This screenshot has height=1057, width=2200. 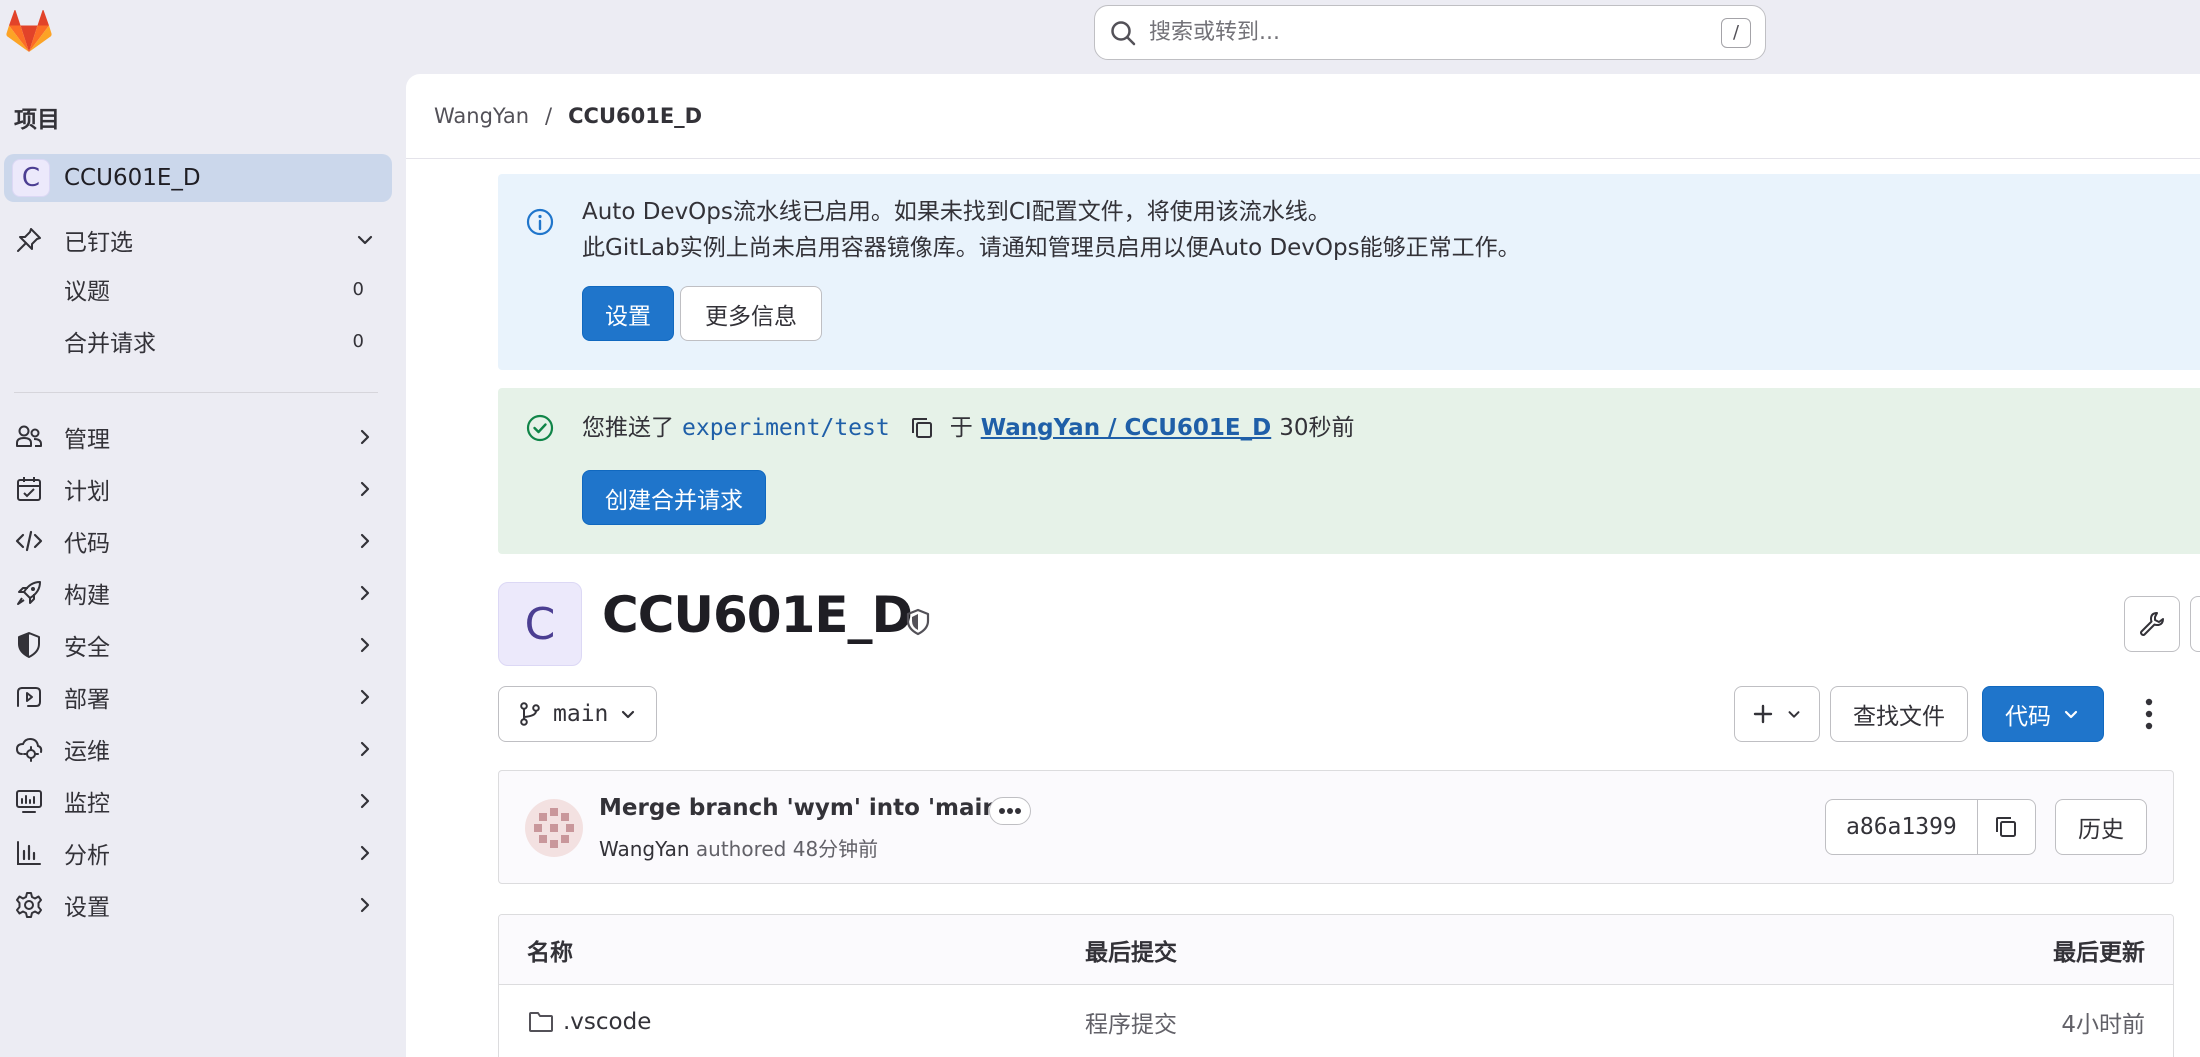 What do you see at coordinates (198, 341) in the screenshot?
I see `sidebar-item-merge-requests: 合并请求 0` at bounding box center [198, 341].